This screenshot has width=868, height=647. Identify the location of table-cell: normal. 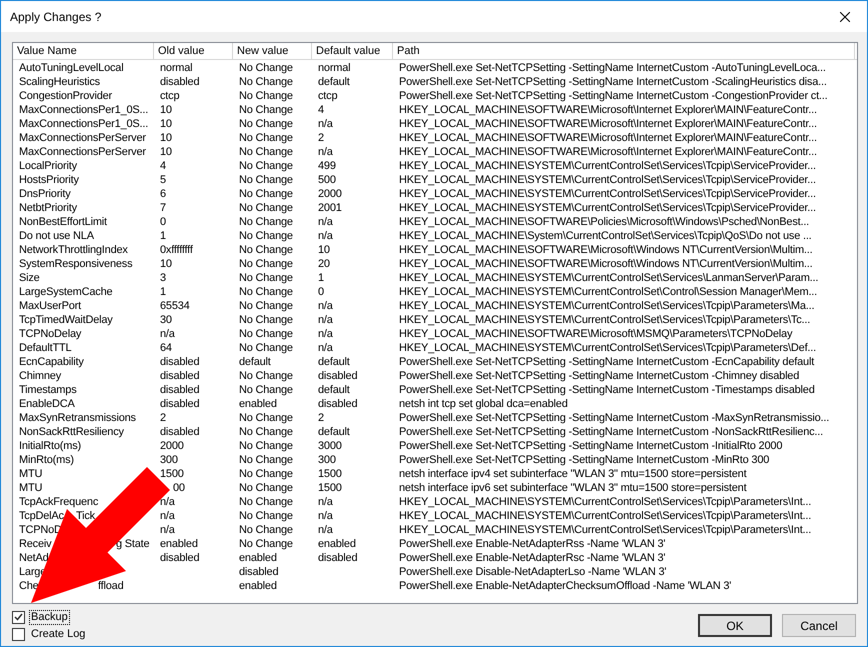
(334, 68).